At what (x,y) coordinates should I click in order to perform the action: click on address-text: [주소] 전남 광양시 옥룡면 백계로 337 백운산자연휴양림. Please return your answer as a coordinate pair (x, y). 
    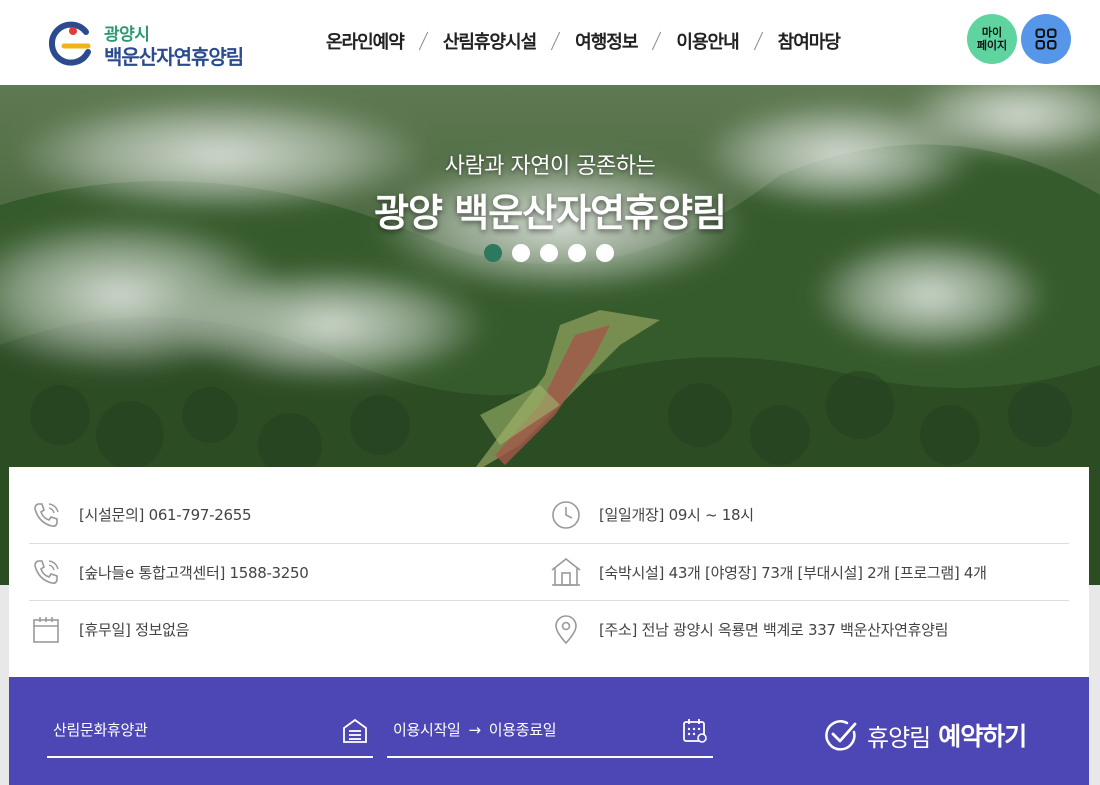
    Looking at the image, I should click on (774, 630).